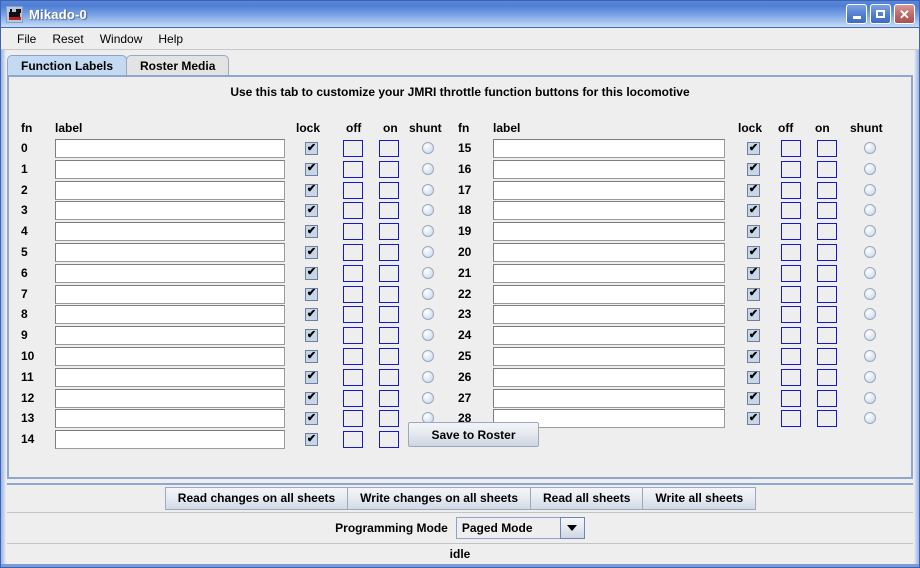  I want to click on read-all-sheets-button: Read all sheets, so click(587, 498).